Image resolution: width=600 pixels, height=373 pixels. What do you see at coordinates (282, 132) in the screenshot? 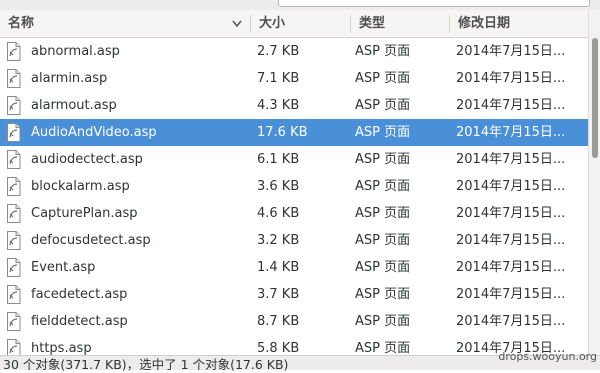
I see `file-size: 17.6 KB` at bounding box center [282, 132].